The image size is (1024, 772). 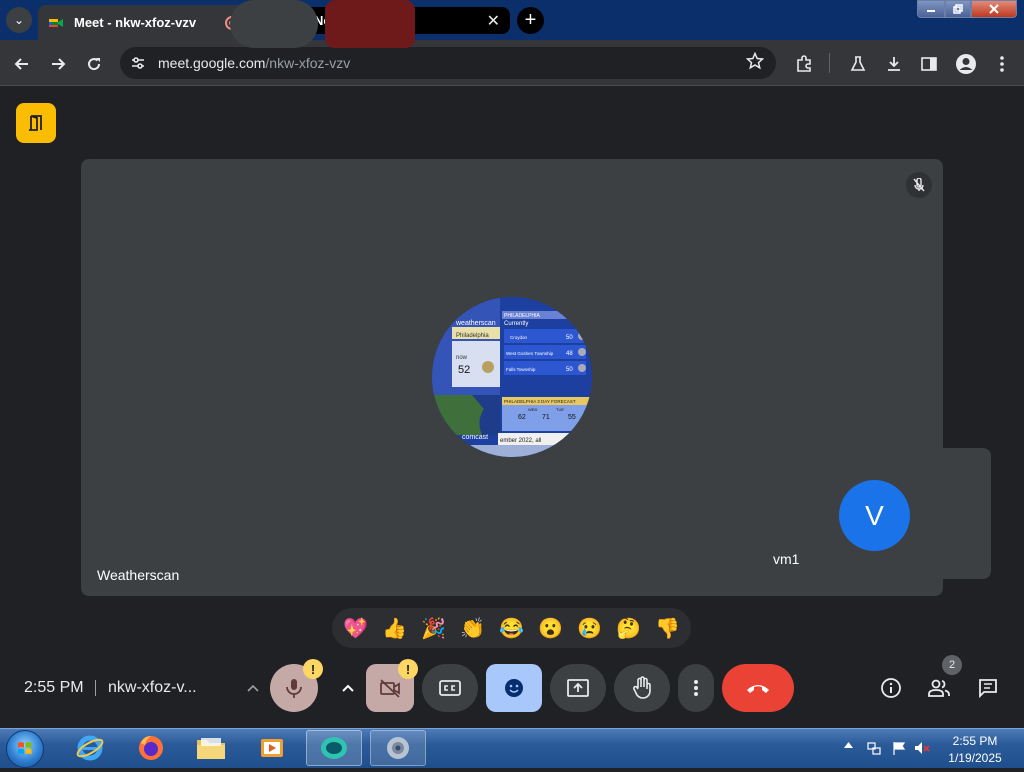 I want to click on back-button, so click(x=22, y=64).